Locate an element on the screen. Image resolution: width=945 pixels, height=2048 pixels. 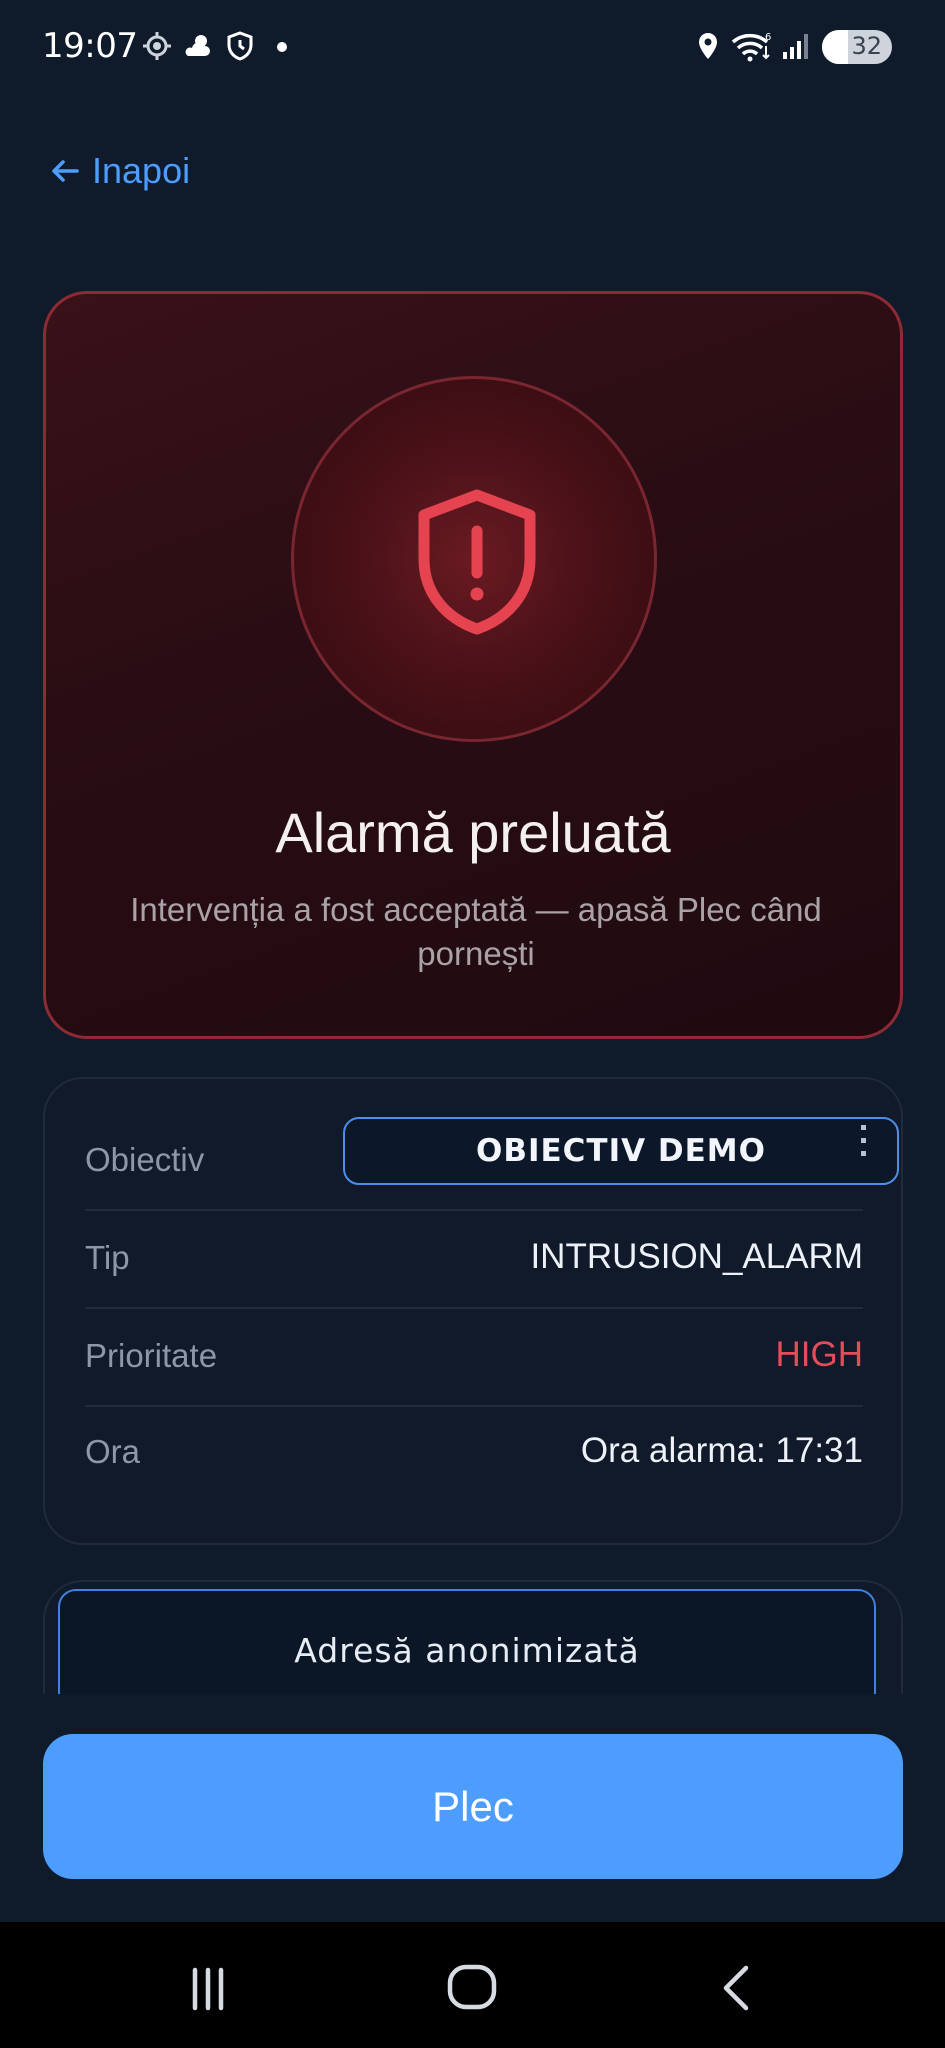
notification-dot is located at coordinates (282, 47).